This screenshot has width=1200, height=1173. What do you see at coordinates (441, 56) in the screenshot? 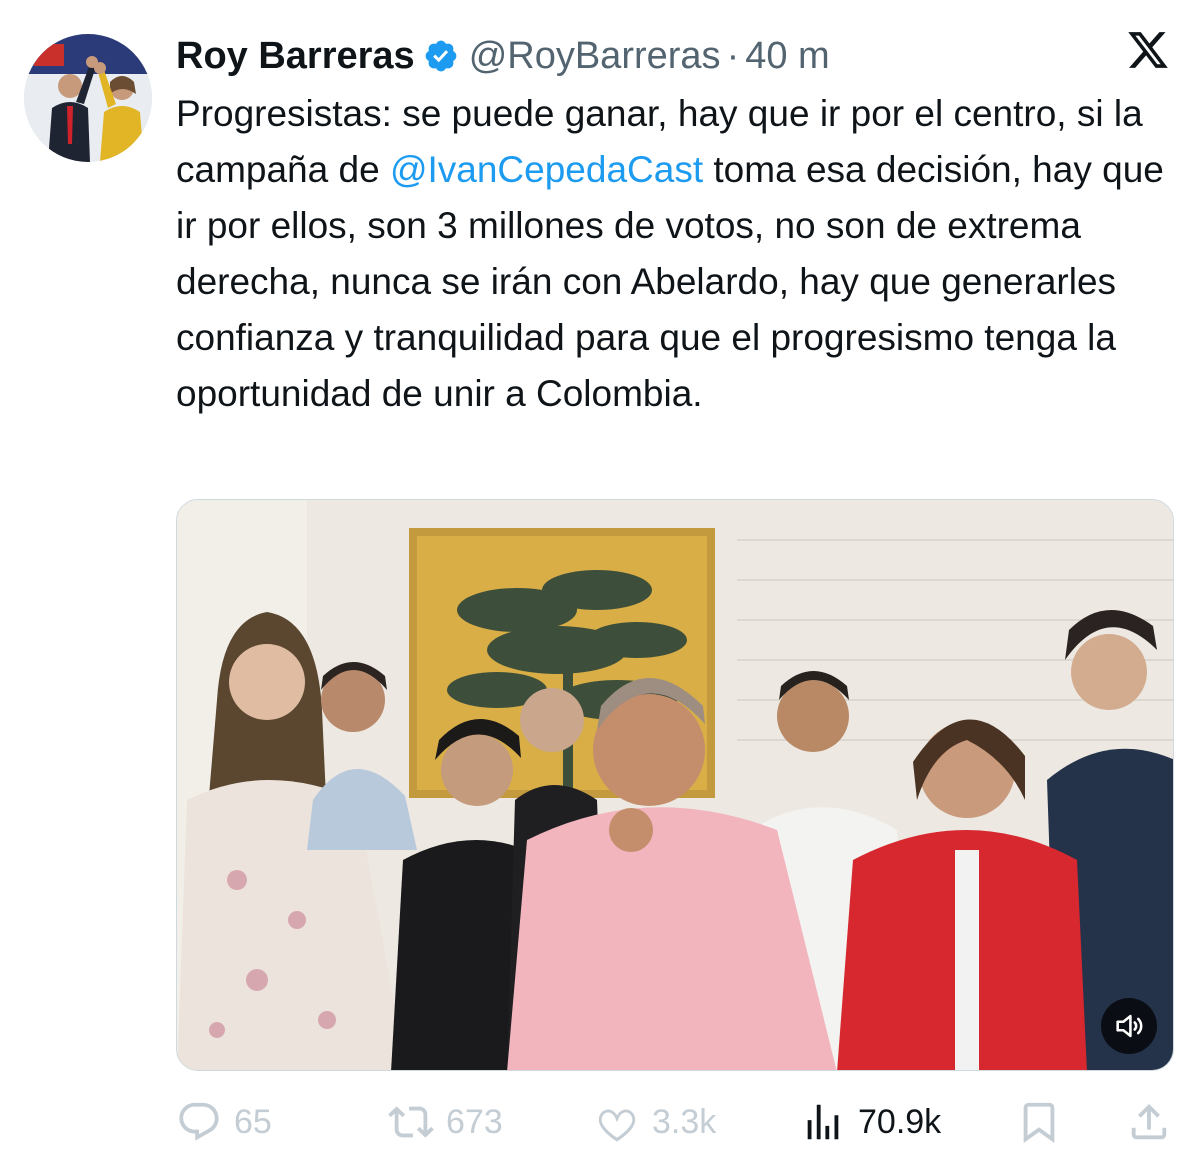
I see `verified-badge-icon` at bounding box center [441, 56].